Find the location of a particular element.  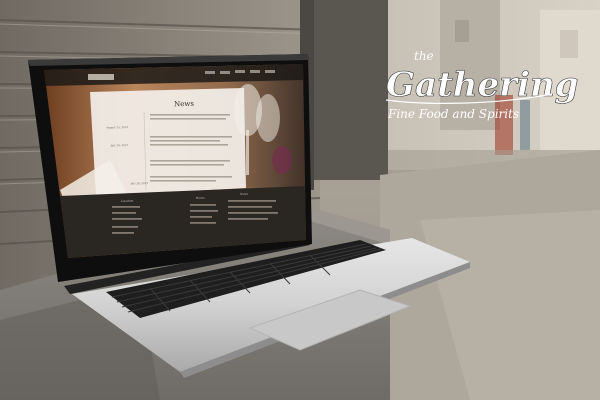

footer-heading-hours: Hours is located at coordinates (200, 198).